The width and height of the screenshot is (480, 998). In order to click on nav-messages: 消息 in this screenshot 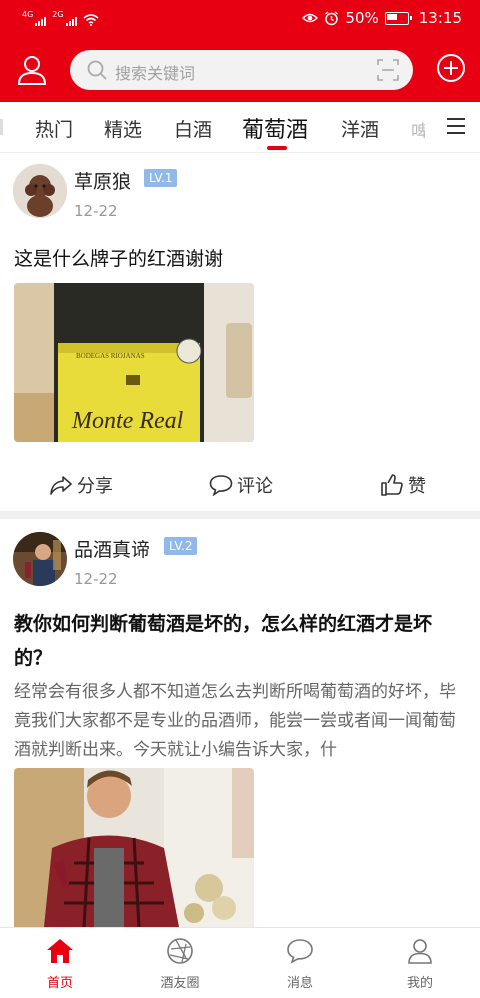, I will do `click(300, 963)`.